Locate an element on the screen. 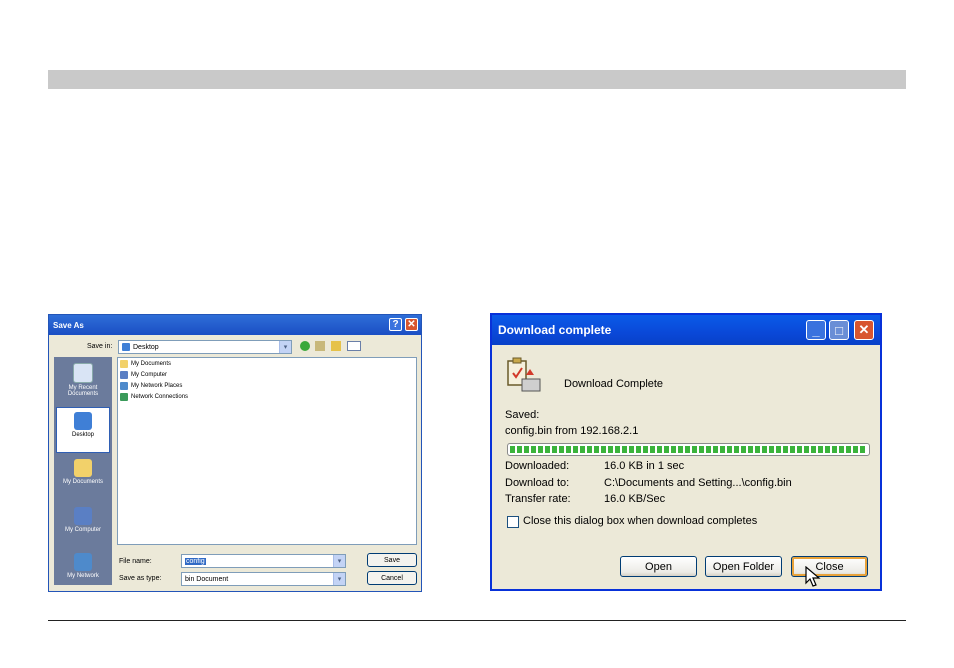  list-item-label: My Documents is located at coordinates (151, 363).